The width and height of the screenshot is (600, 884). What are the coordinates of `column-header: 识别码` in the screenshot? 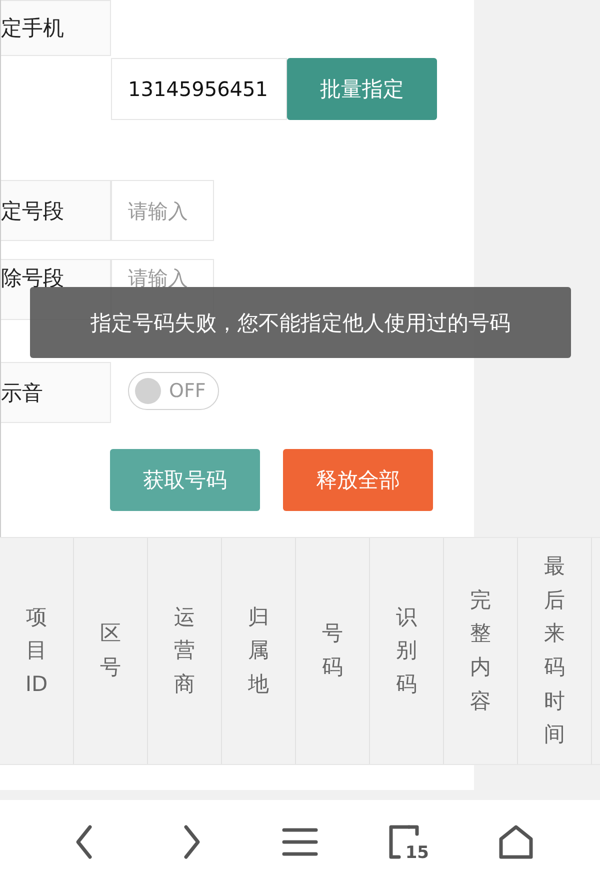 It's located at (406, 651).